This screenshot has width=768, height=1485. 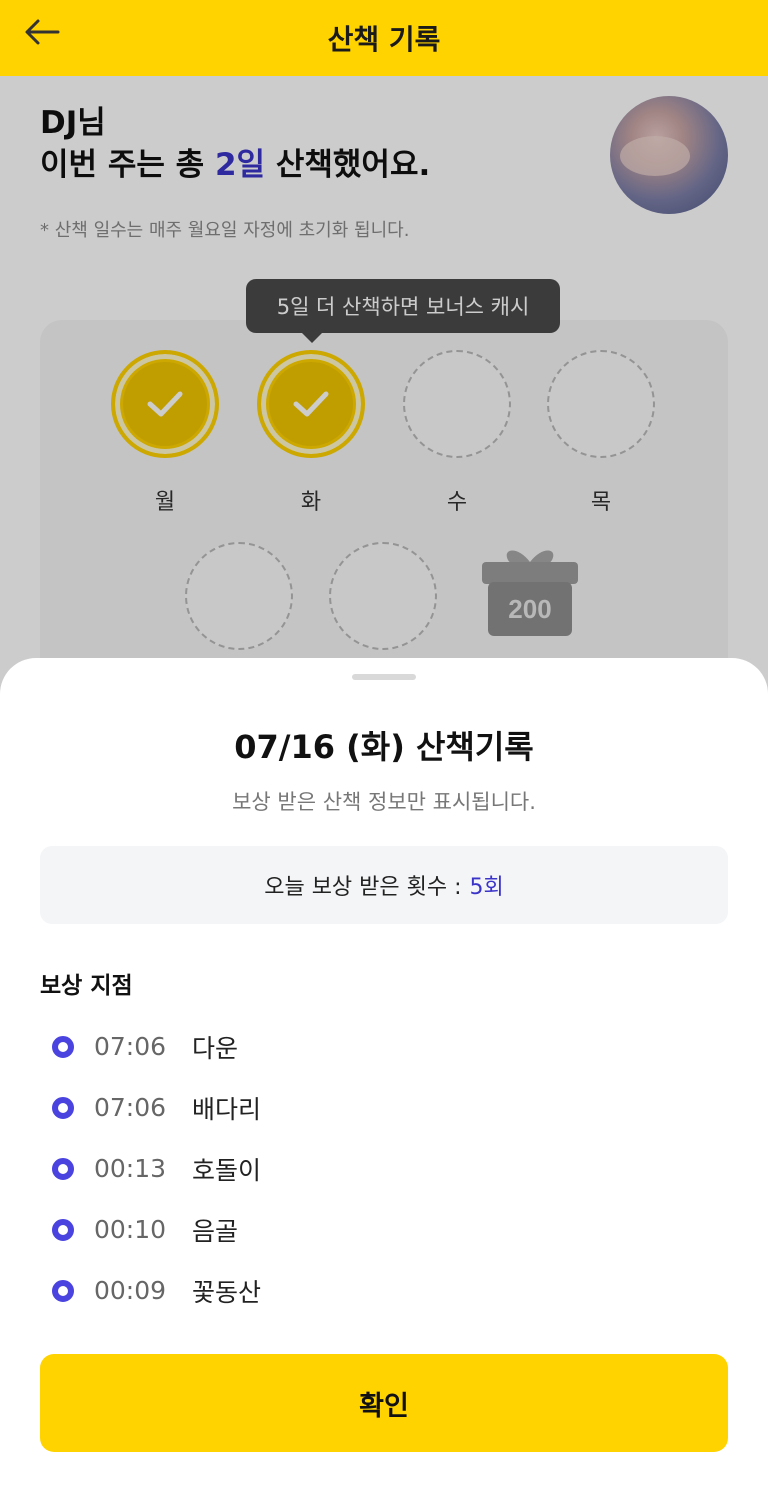 I want to click on reward-count-label: 오늘 보상 받은 횟수 :, so click(x=363, y=887).